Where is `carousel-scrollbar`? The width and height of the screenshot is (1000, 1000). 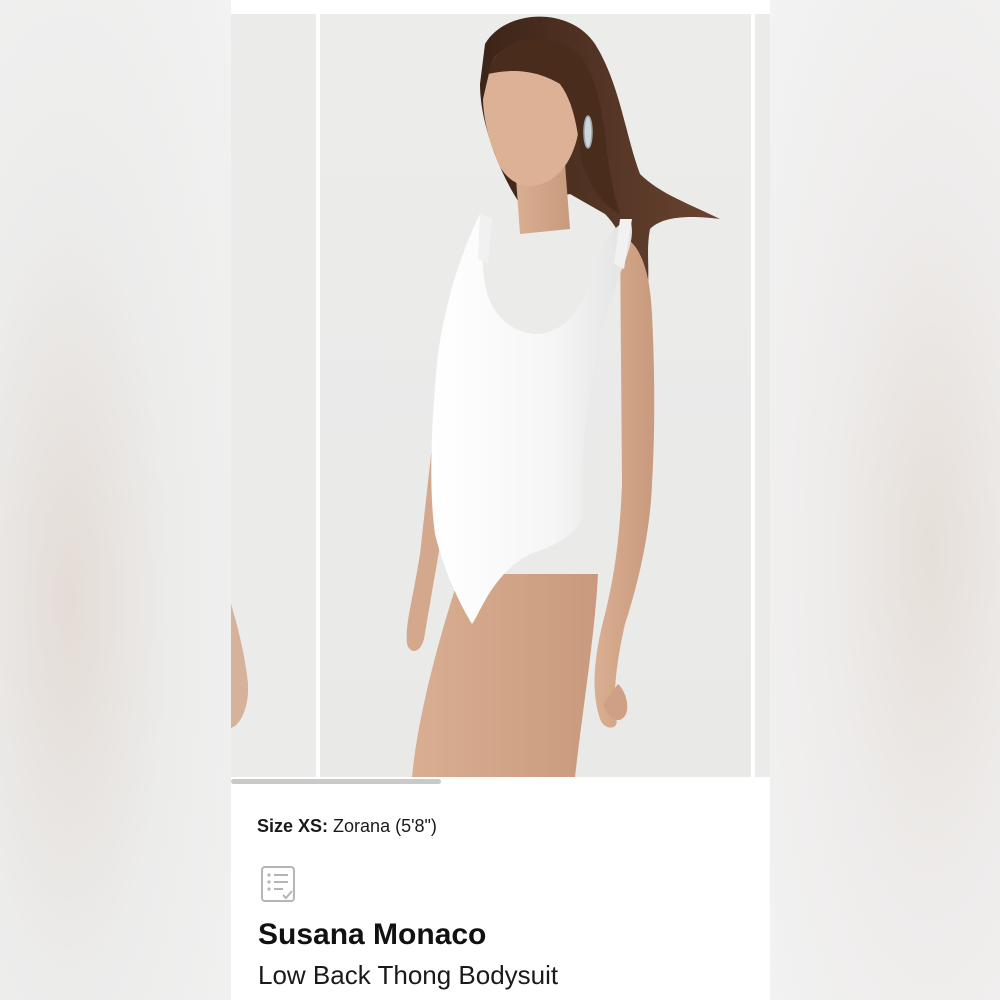
carousel-scrollbar is located at coordinates (500, 781).